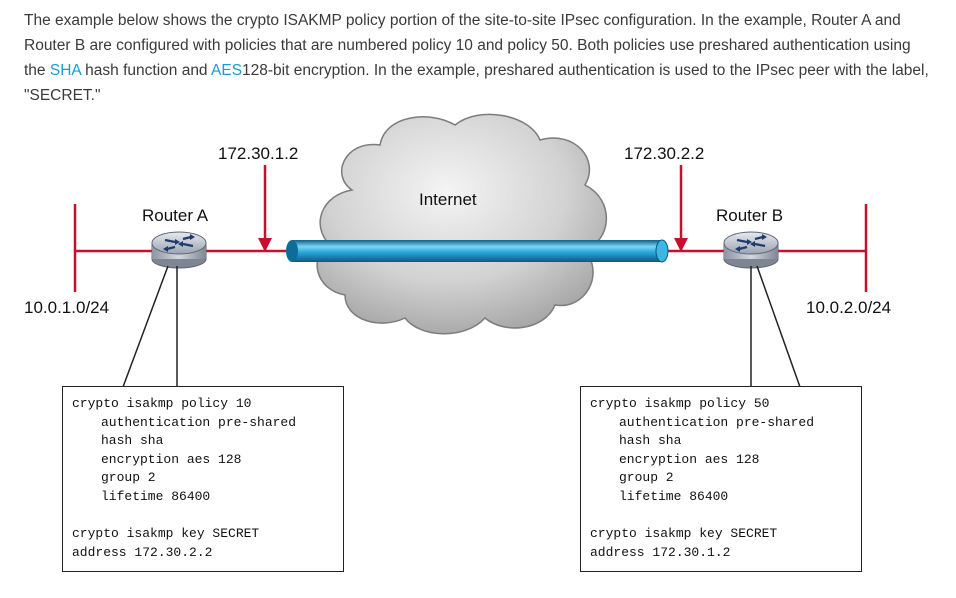  I want to click on callout-b, so click(775, 326).